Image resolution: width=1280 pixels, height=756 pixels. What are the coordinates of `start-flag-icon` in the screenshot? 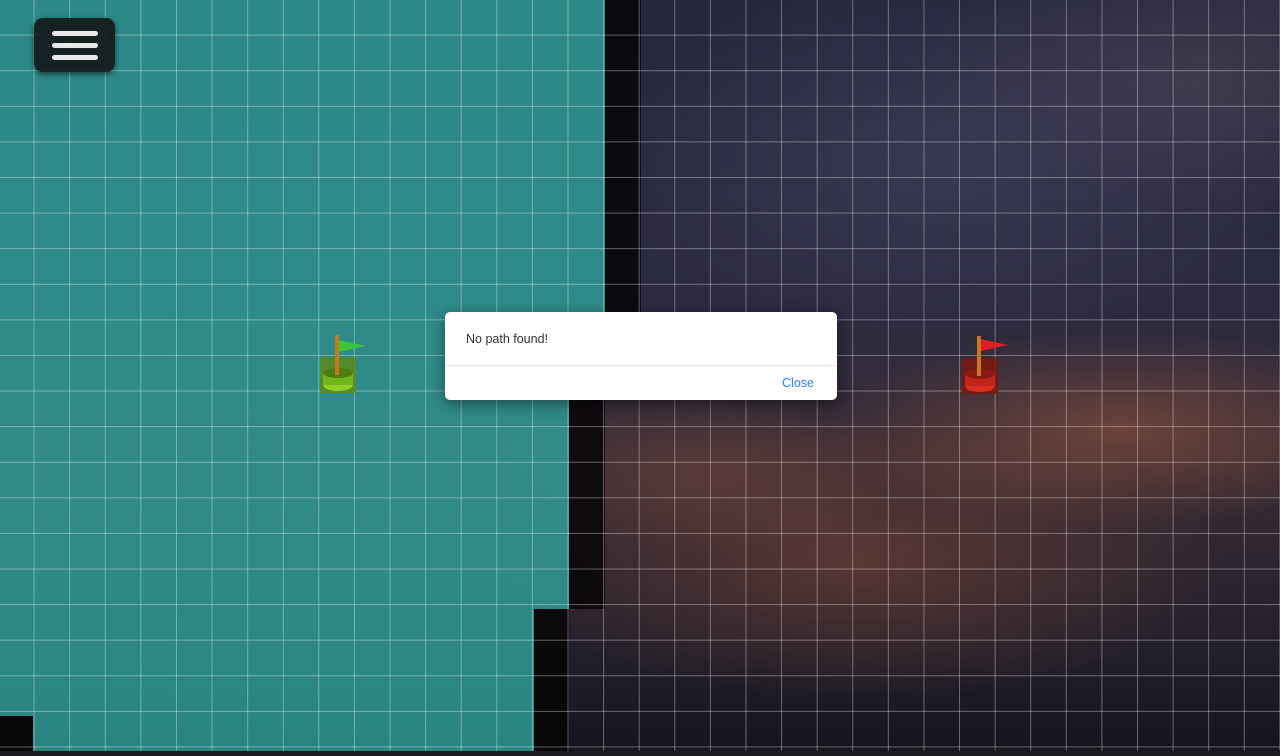 It's located at (343, 364).